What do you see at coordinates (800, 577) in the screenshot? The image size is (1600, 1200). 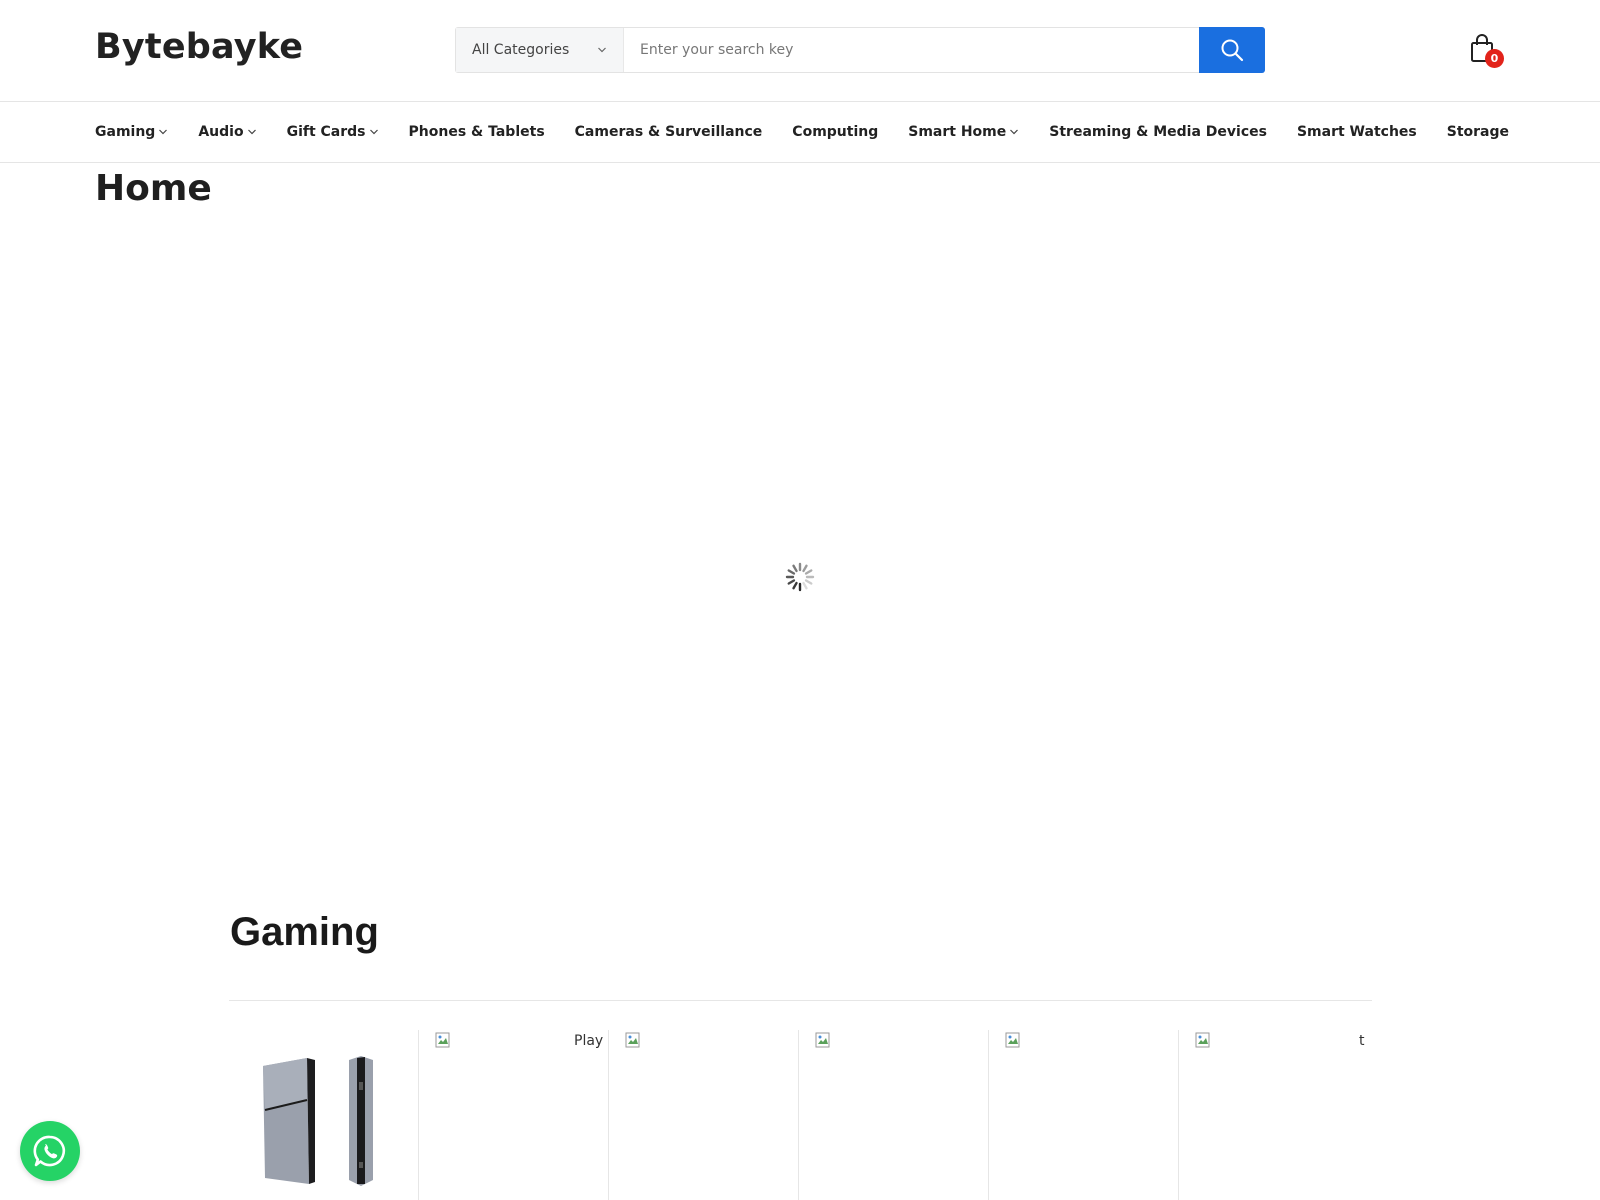 I see `spinner-icon` at bounding box center [800, 577].